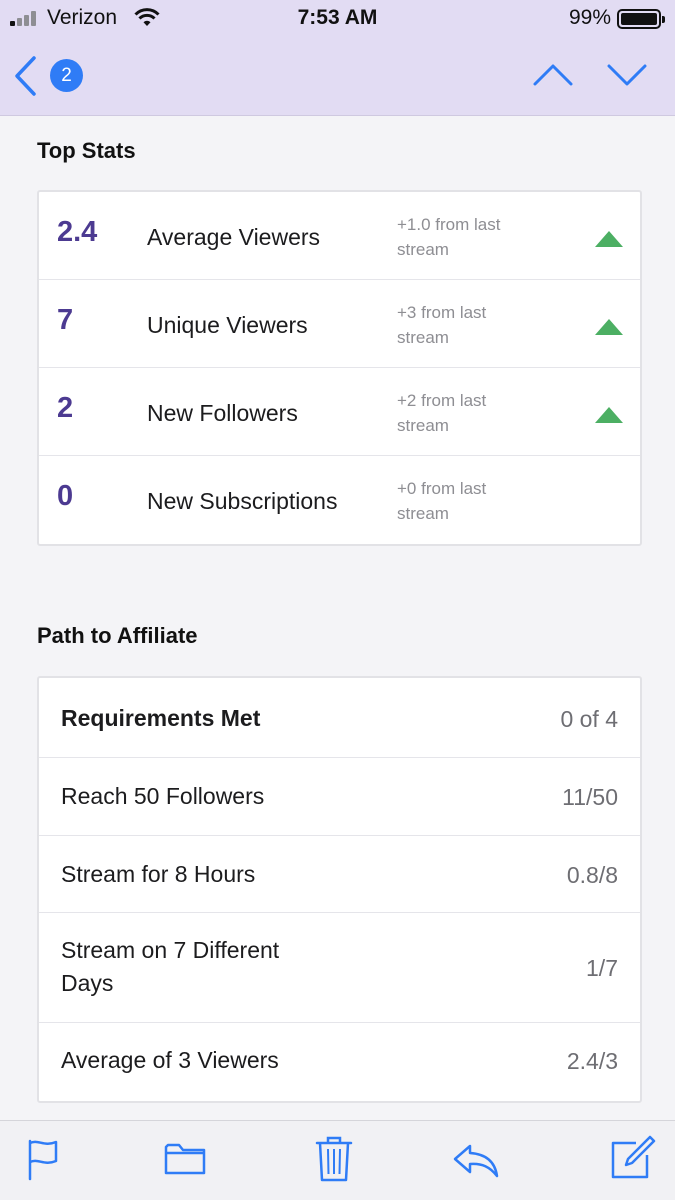 Image resolution: width=675 pixels, height=1200 pixels. Describe the element at coordinates (589, 719) in the screenshot. I see `requirements-met-value: 0 of 4` at that location.